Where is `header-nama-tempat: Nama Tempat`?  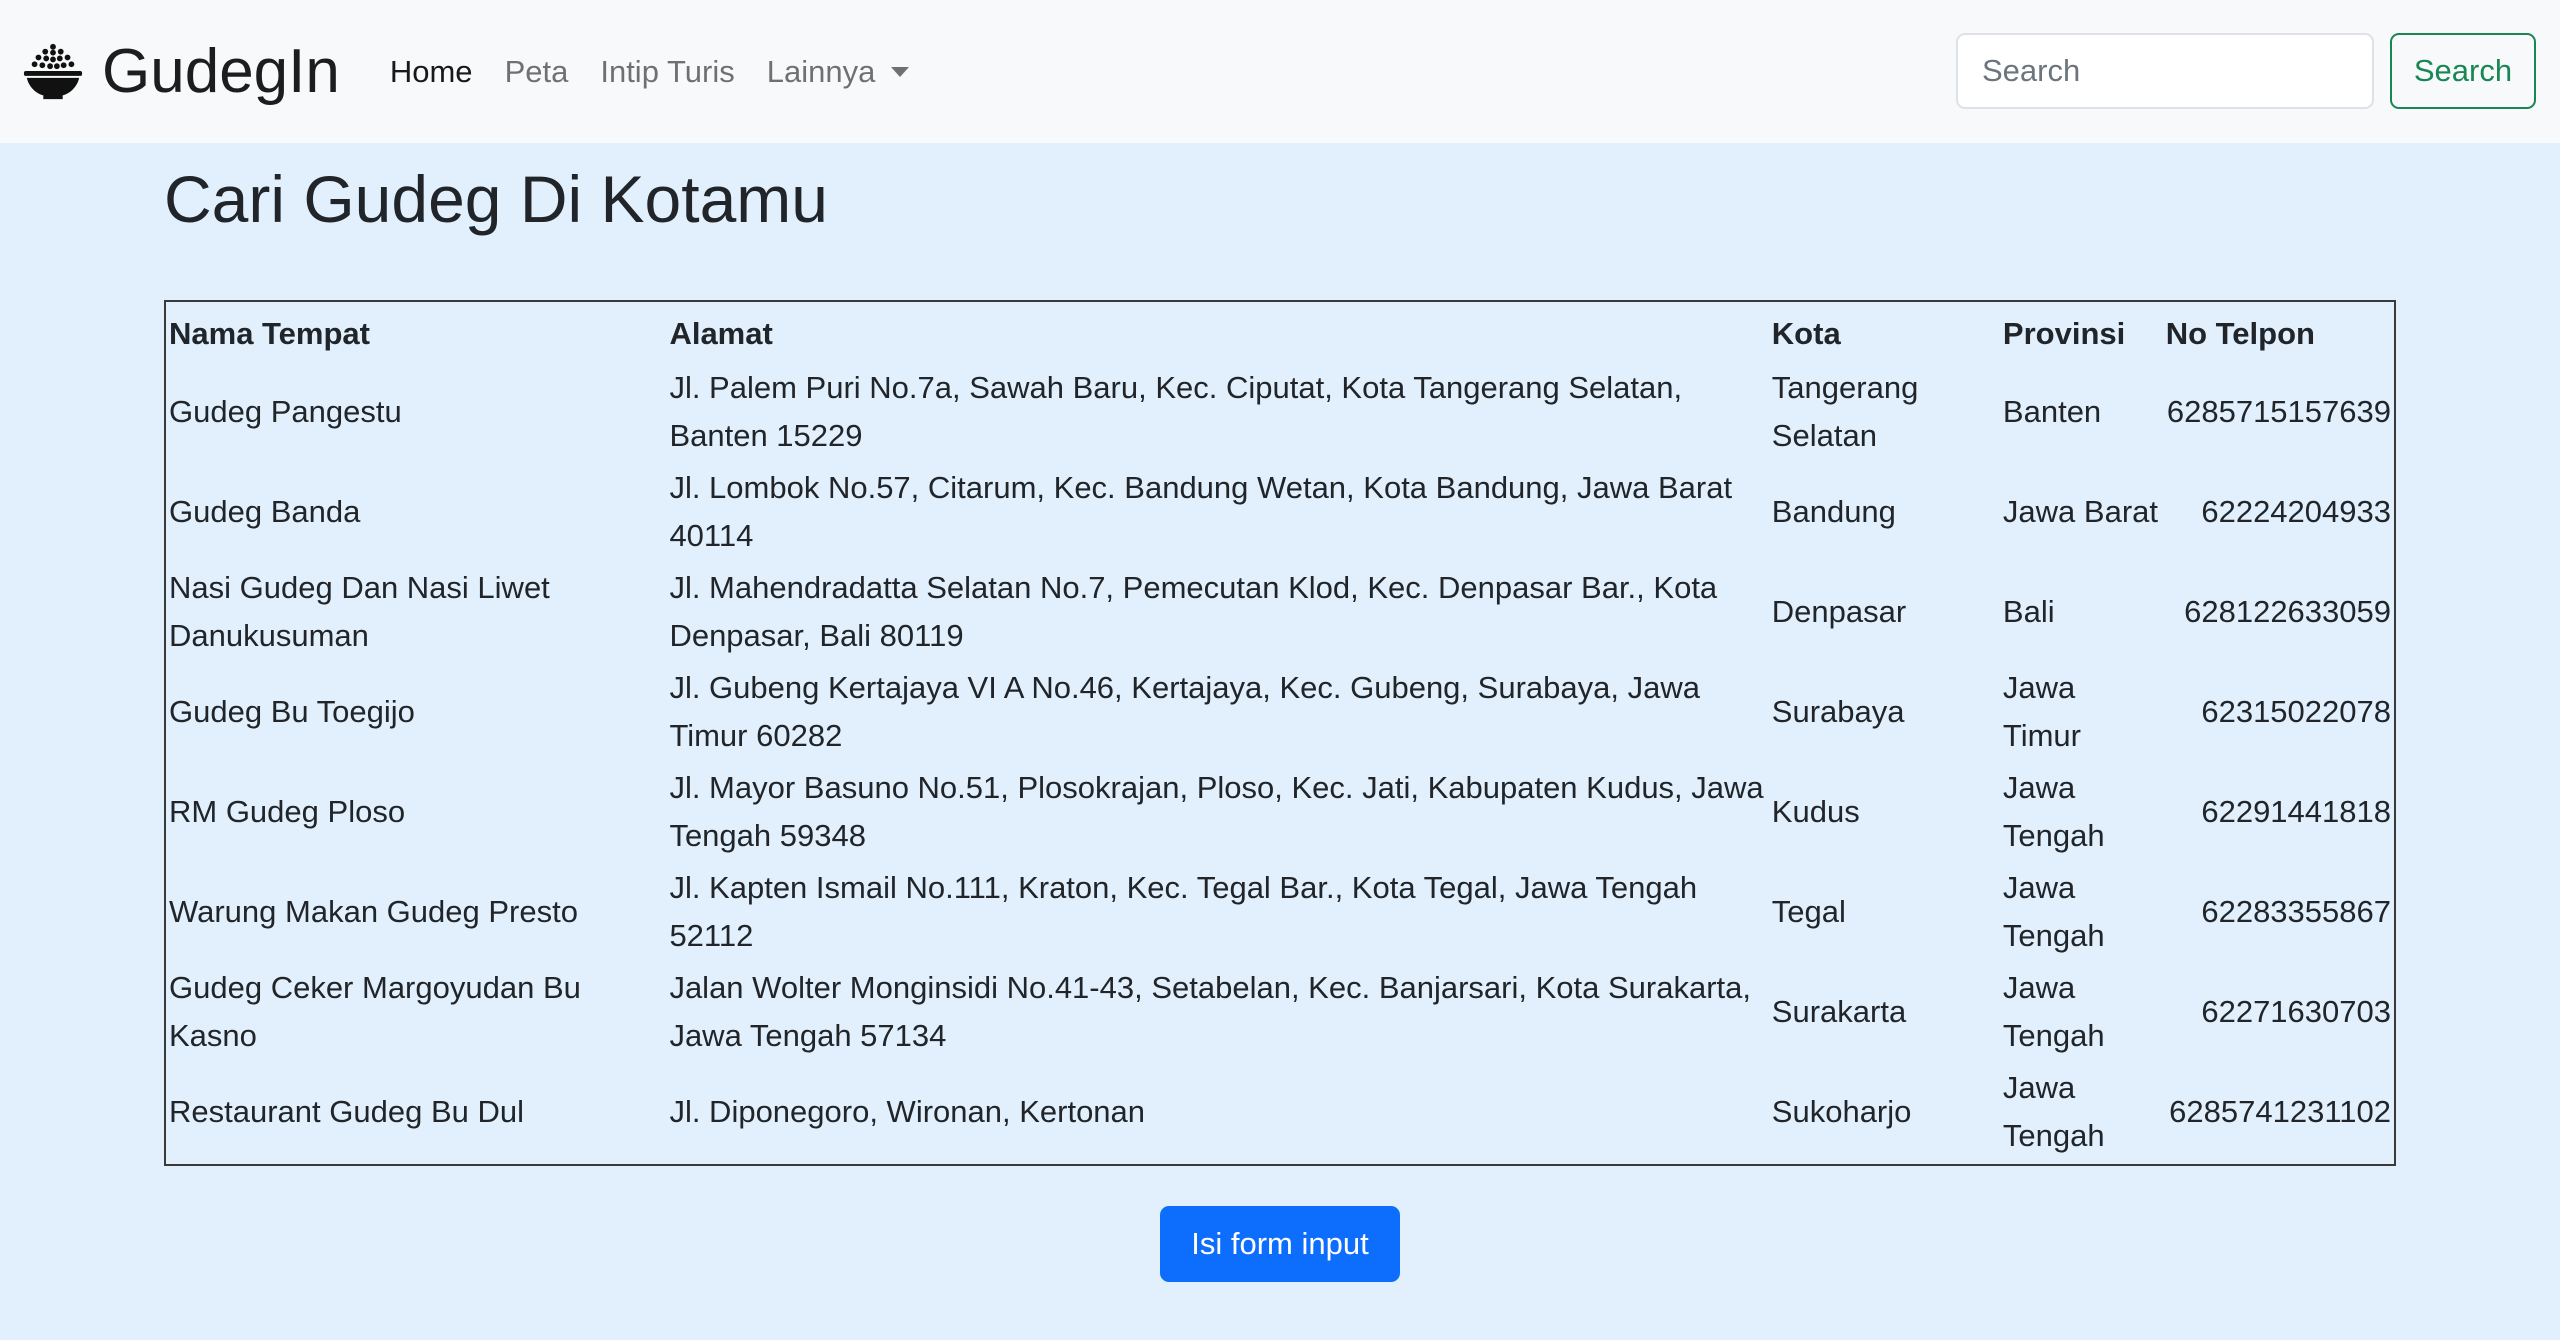 header-nama-tempat: Nama Tempat is located at coordinates (269, 333).